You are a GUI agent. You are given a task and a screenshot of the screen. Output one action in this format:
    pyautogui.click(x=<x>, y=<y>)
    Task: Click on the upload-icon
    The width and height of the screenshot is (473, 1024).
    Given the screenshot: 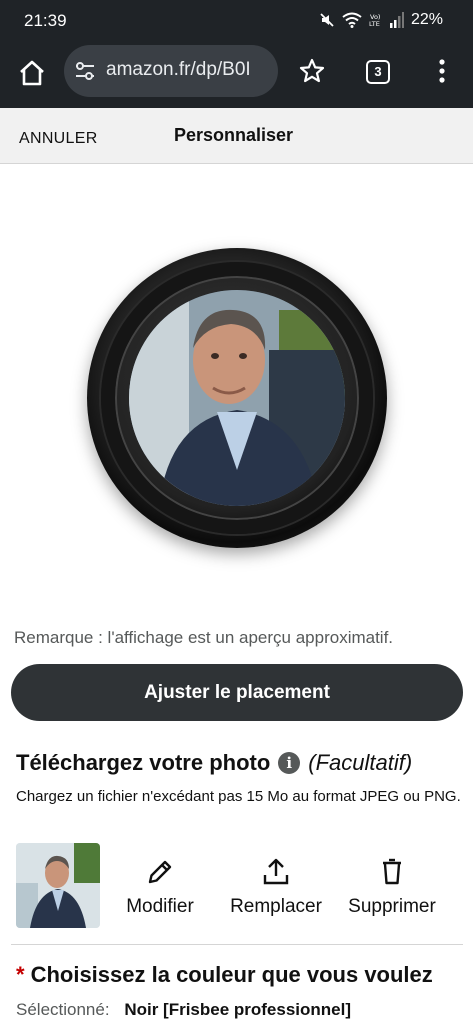 What is the action you would take?
    pyautogui.click(x=276, y=871)
    